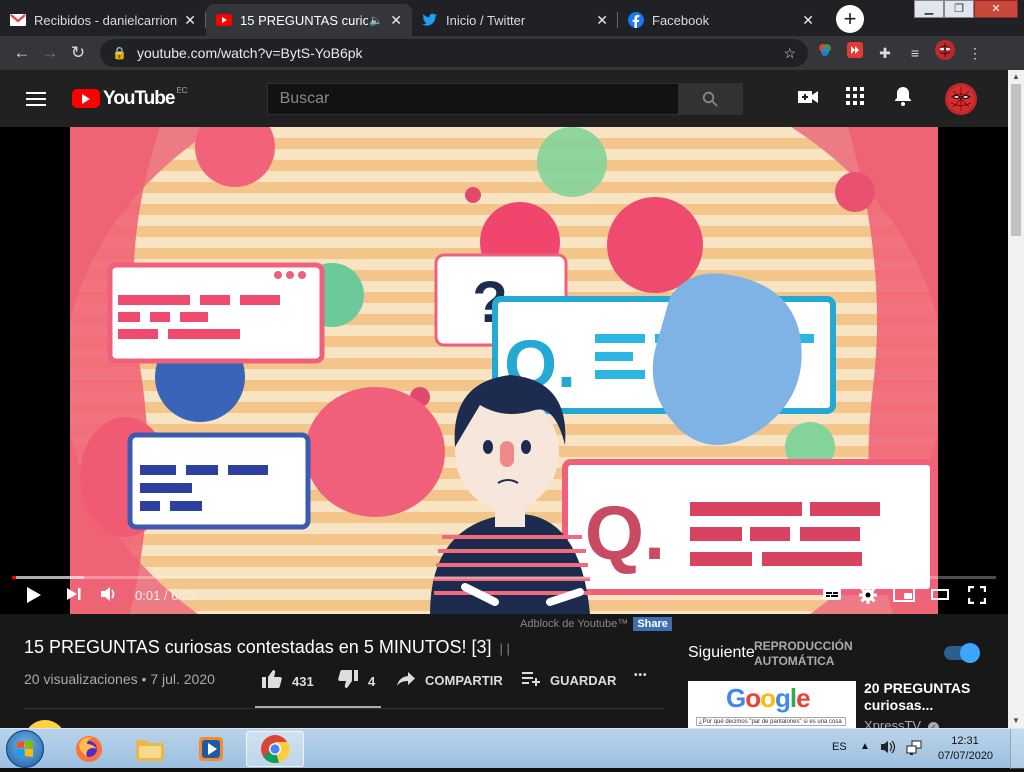 The width and height of the screenshot is (1024, 772). I want to click on miniplayer-icon, so click(904, 597).